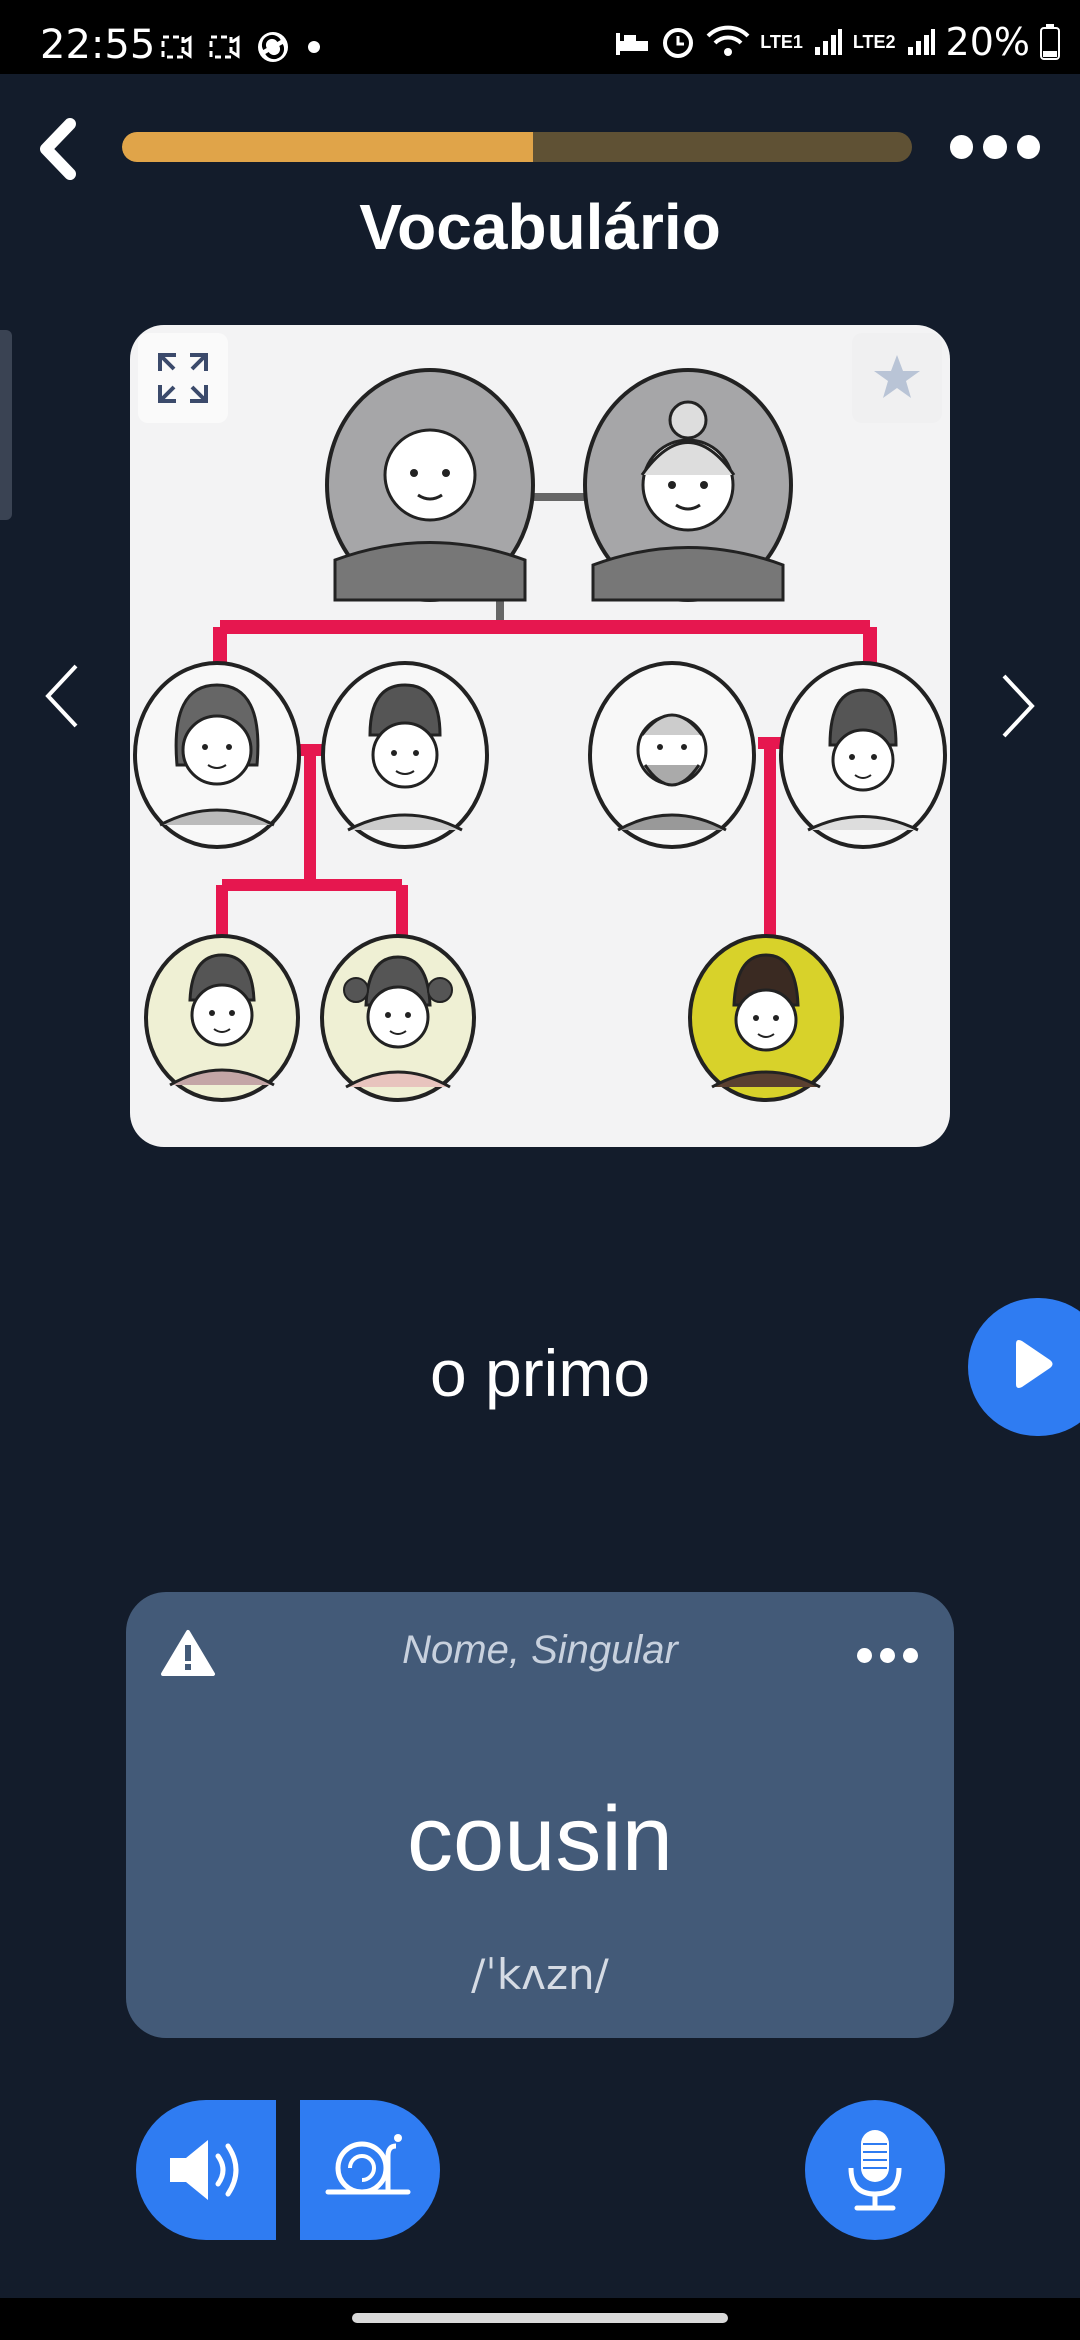  Describe the element at coordinates (368, 2164) in the screenshot. I see `snail-icon` at that location.